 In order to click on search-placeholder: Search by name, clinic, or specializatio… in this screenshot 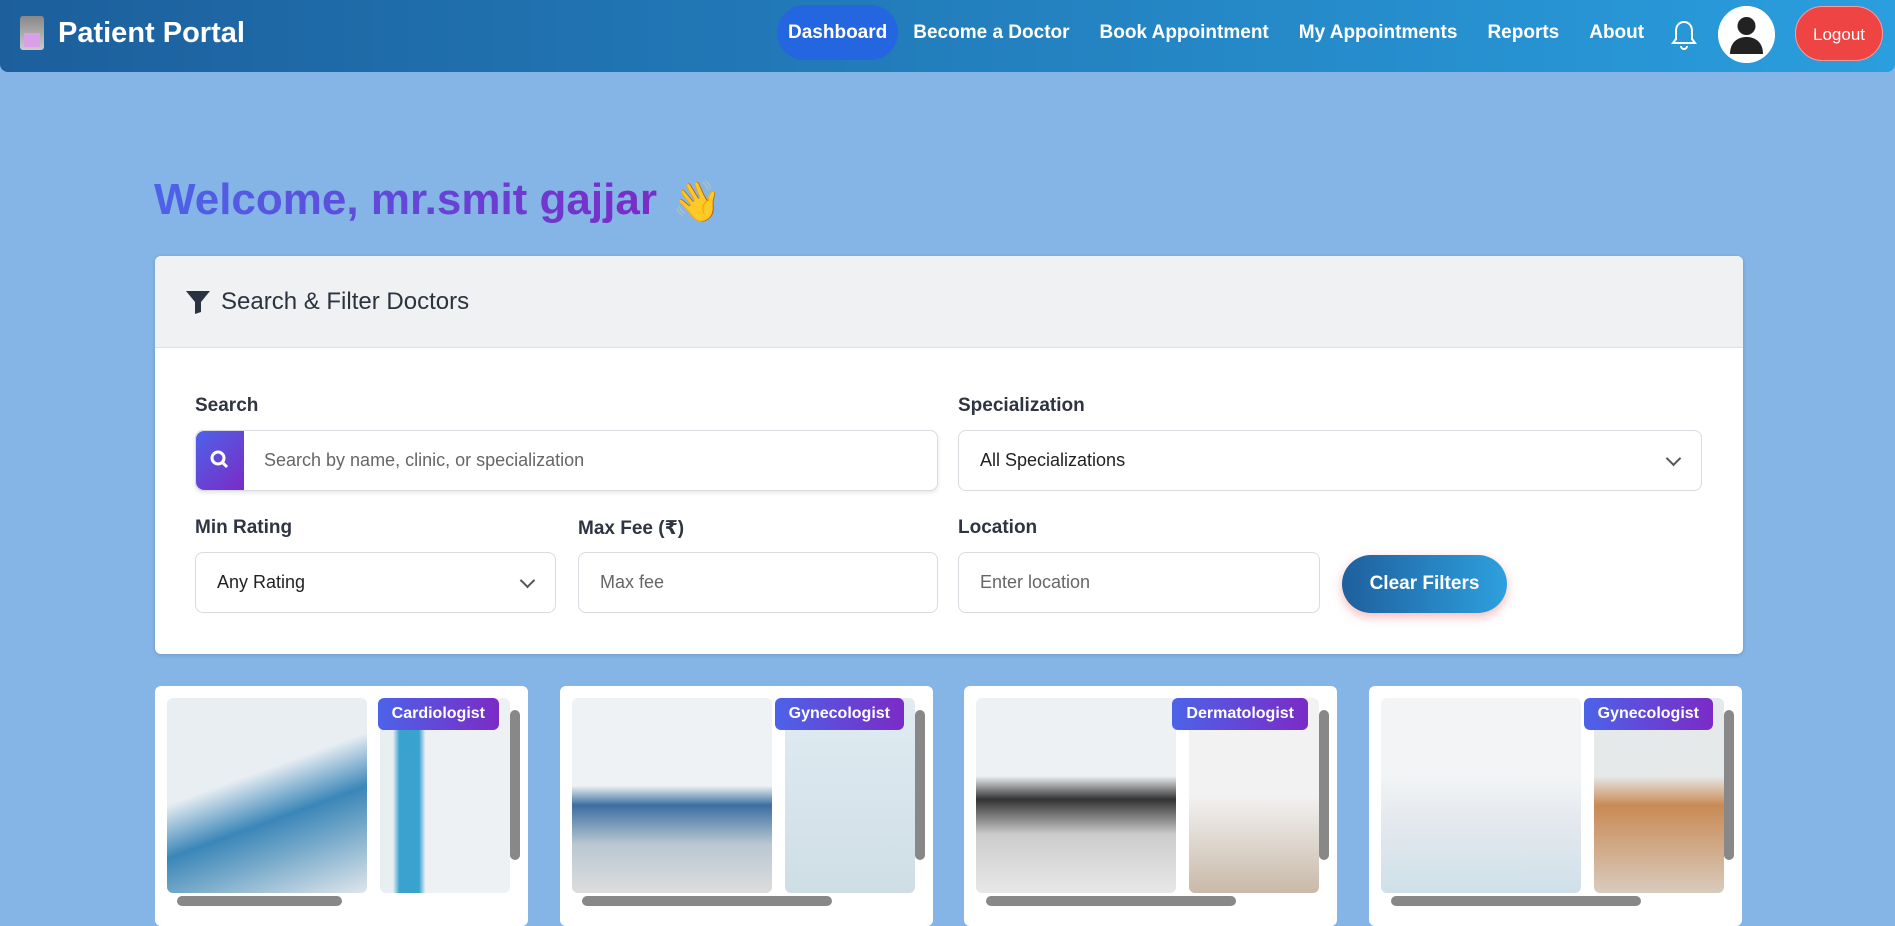, I will do `click(424, 460)`.